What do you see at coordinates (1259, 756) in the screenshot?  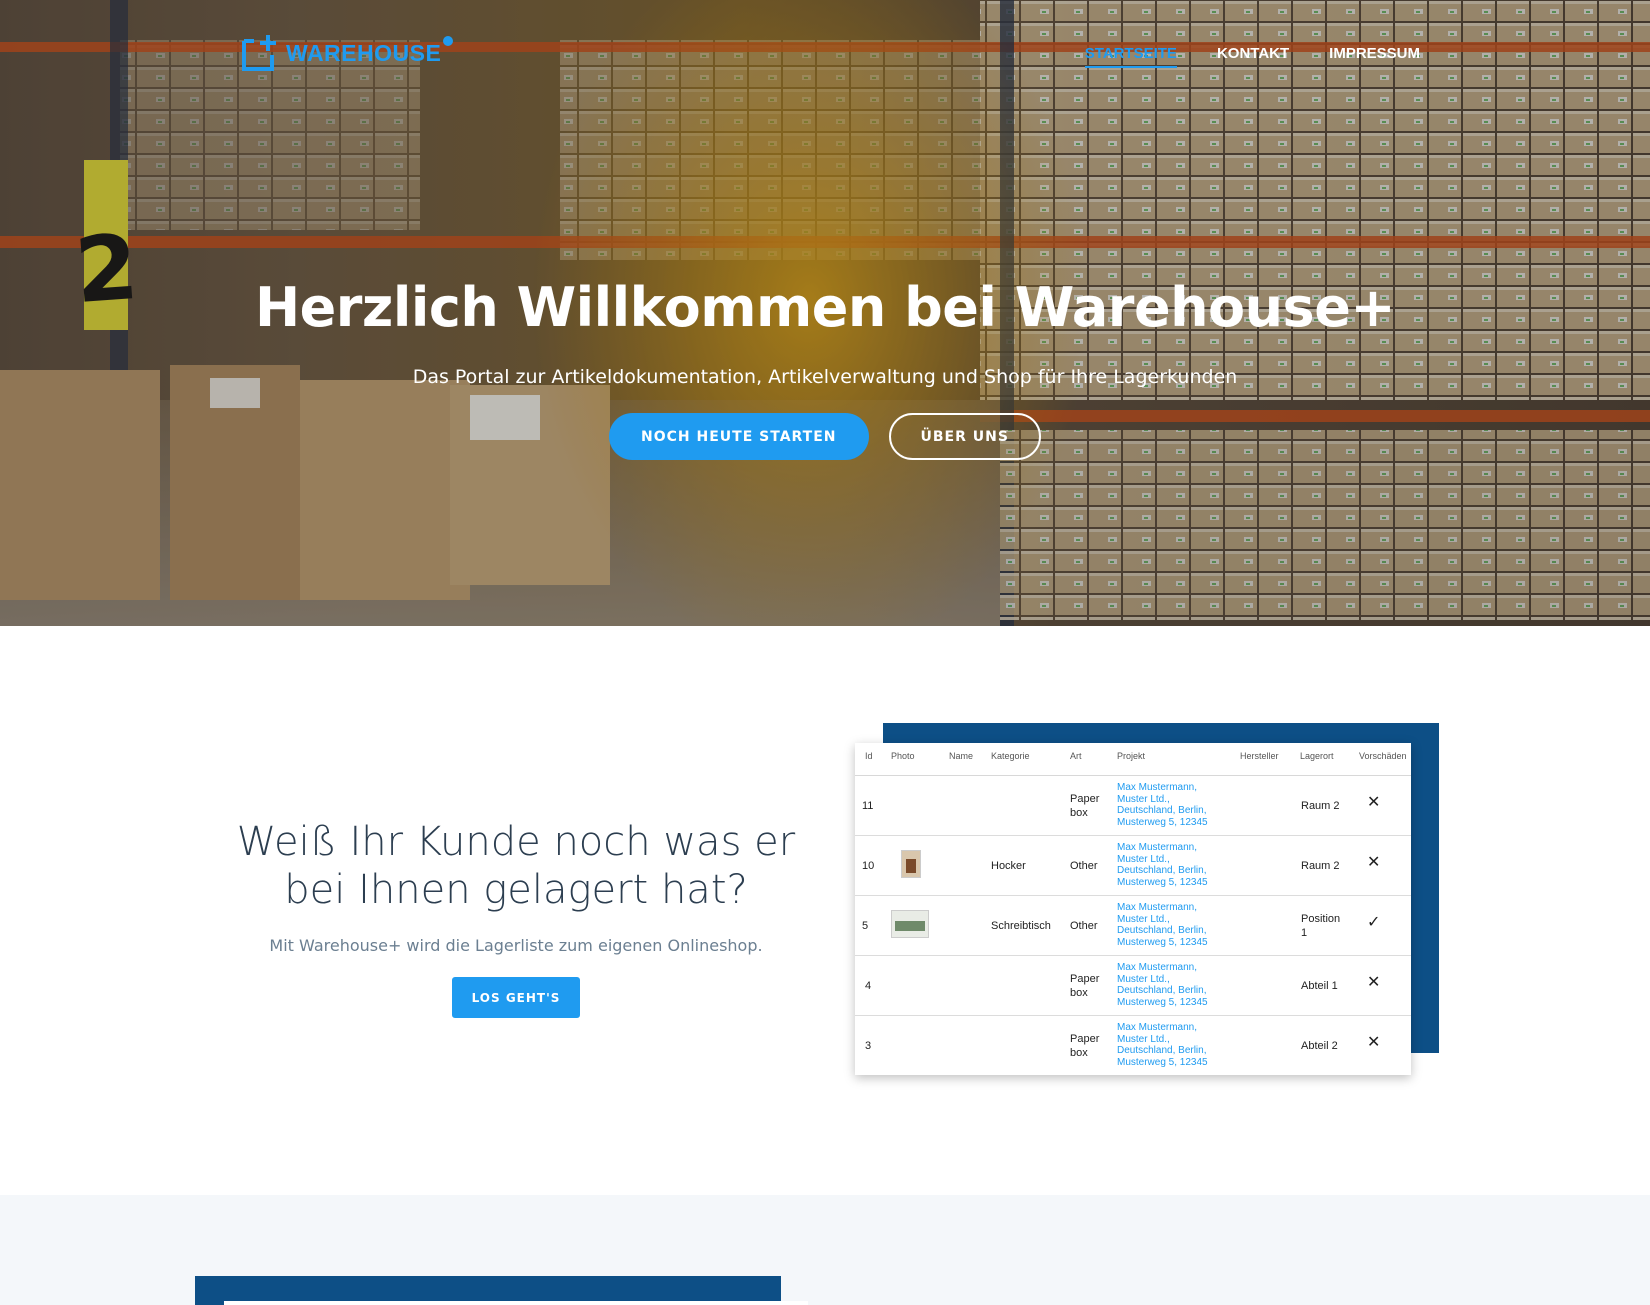 I see `col-hersteller: Hersteller` at bounding box center [1259, 756].